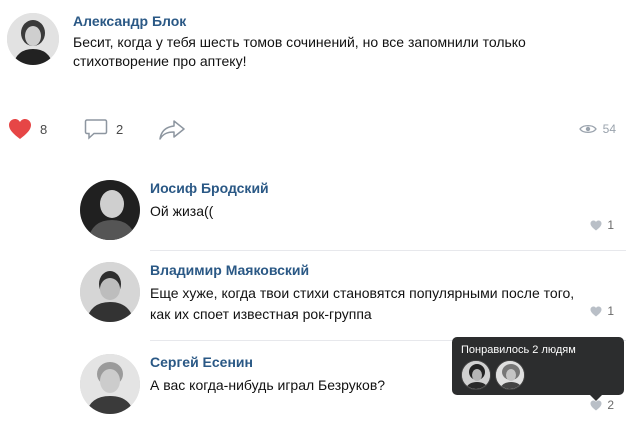 The image size is (640, 428). I want to click on like-button: 8, so click(27, 129).